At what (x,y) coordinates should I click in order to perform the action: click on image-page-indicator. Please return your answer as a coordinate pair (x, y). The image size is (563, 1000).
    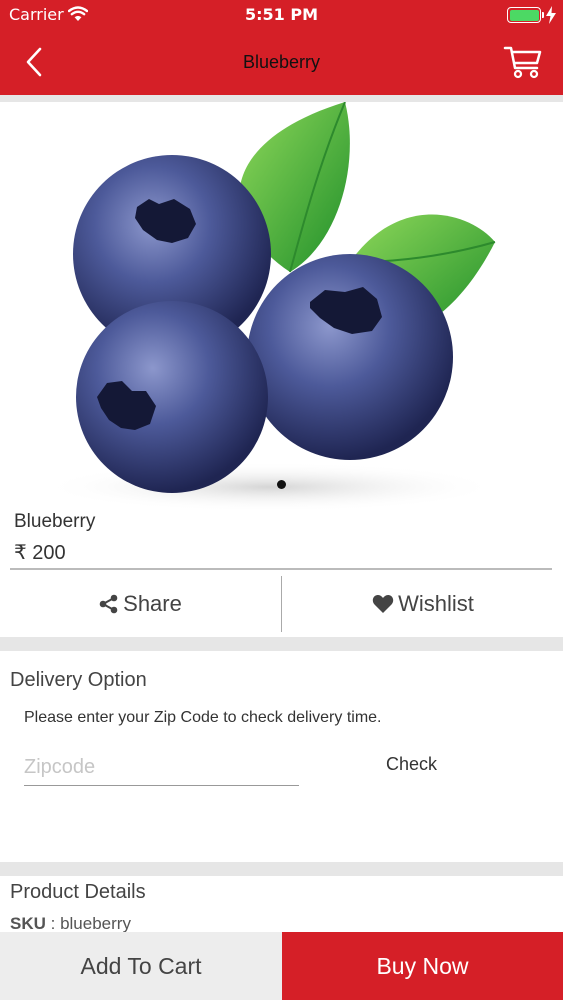
    Looking at the image, I should click on (281, 484).